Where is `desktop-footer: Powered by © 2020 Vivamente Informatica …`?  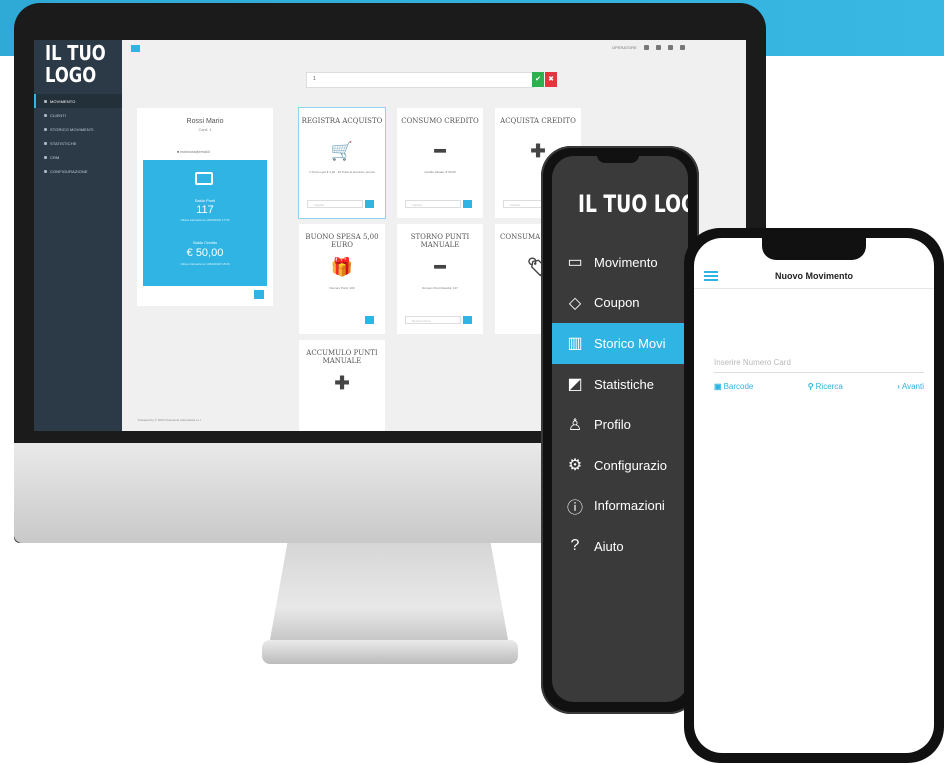 desktop-footer: Powered by © 2020 Vivamente Informatica … is located at coordinates (170, 420).